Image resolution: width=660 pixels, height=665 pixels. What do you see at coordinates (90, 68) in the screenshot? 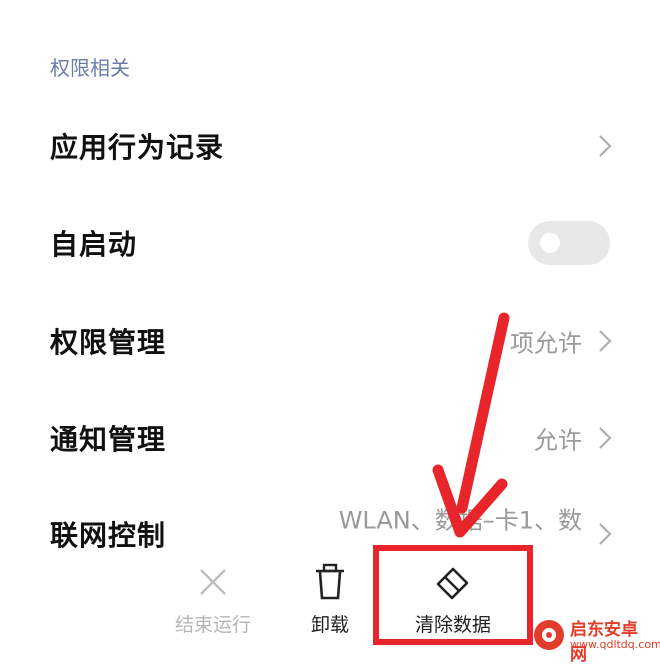
I see `section-header: 权限相关` at bounding box center [90, 68].